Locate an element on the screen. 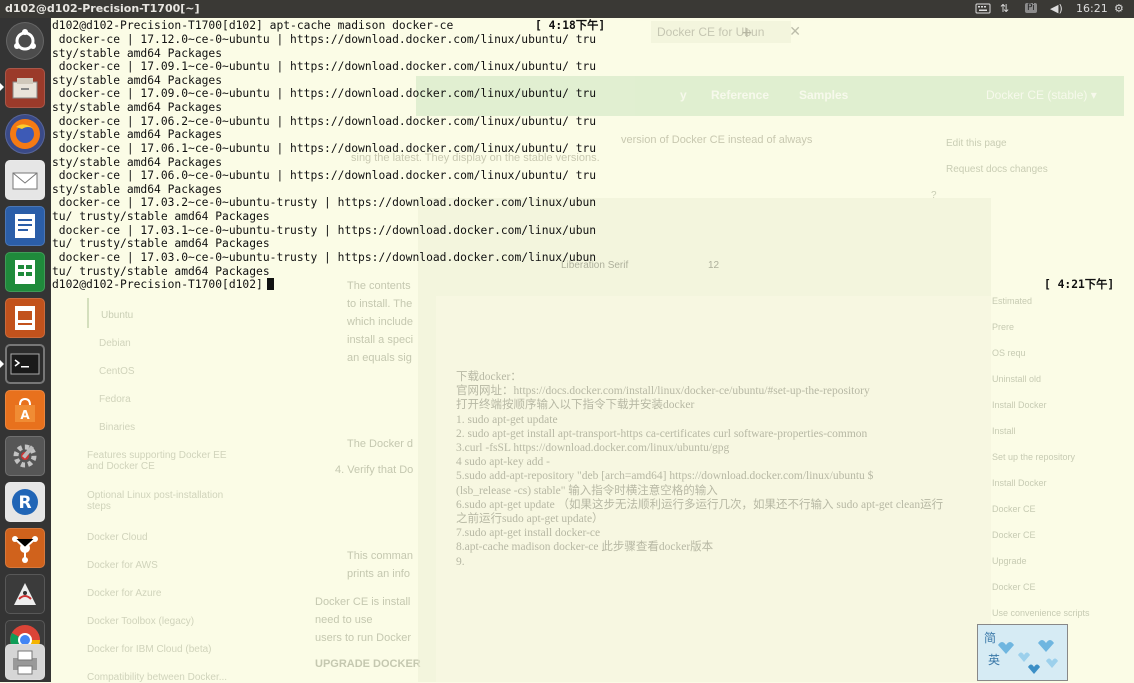 The image size is (1134, 683). svg-text: R is located at coordinates (24, 503).